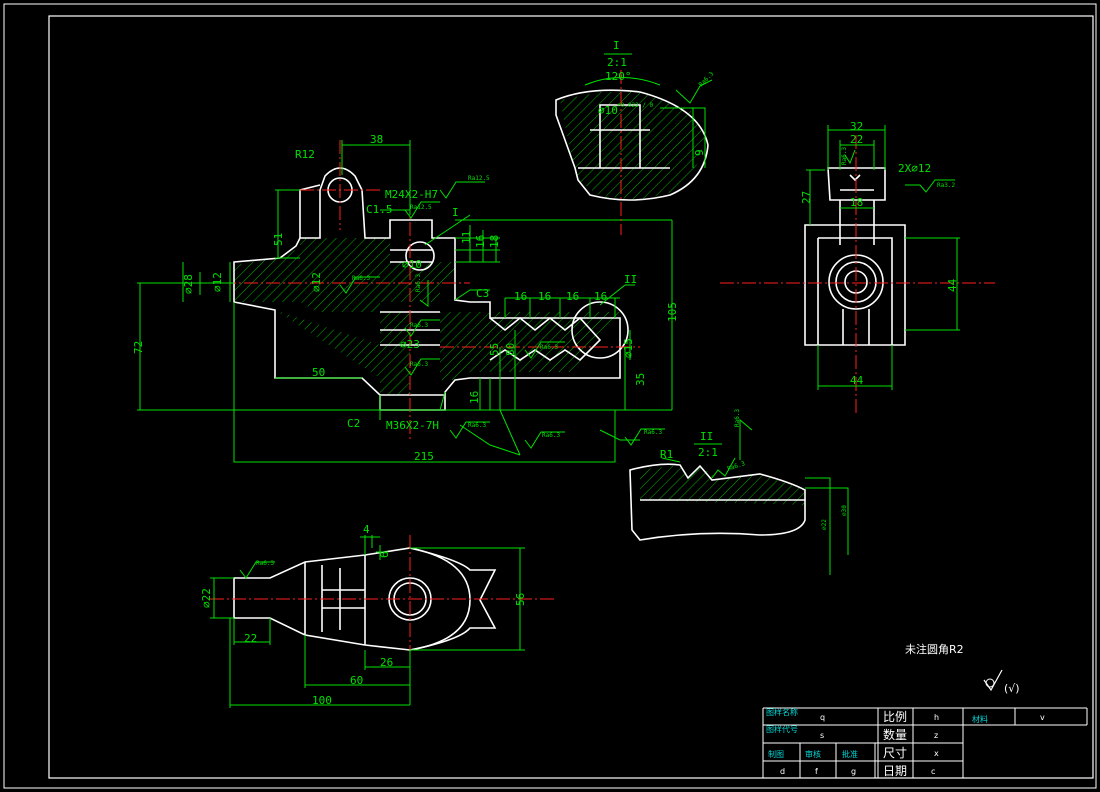  I want to click on roughness-rest-symbol: (√), so click(1001, 682).